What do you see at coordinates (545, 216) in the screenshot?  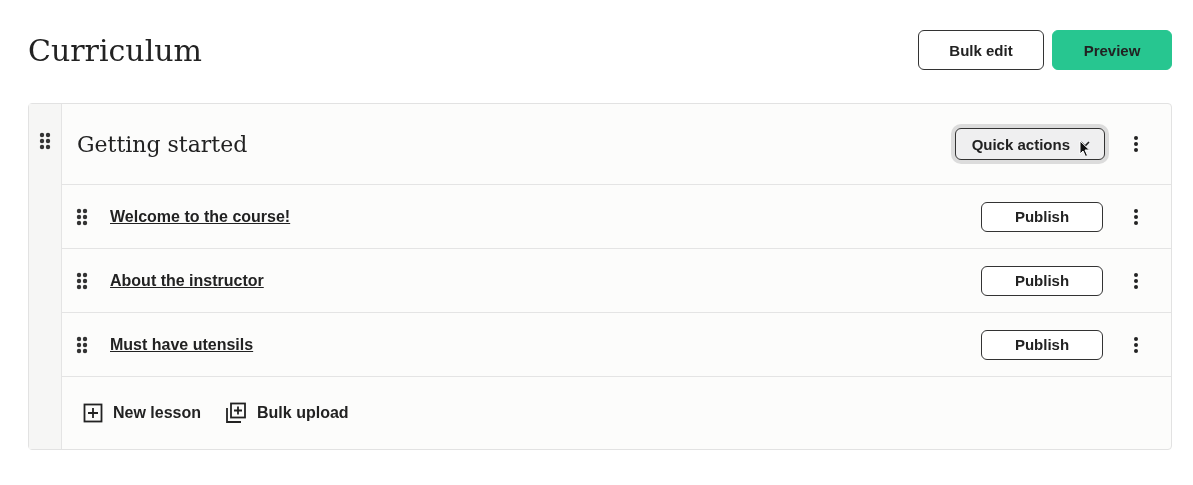 I see `lesson-link: Welcome to the course!` at bounding box center [545, 216].